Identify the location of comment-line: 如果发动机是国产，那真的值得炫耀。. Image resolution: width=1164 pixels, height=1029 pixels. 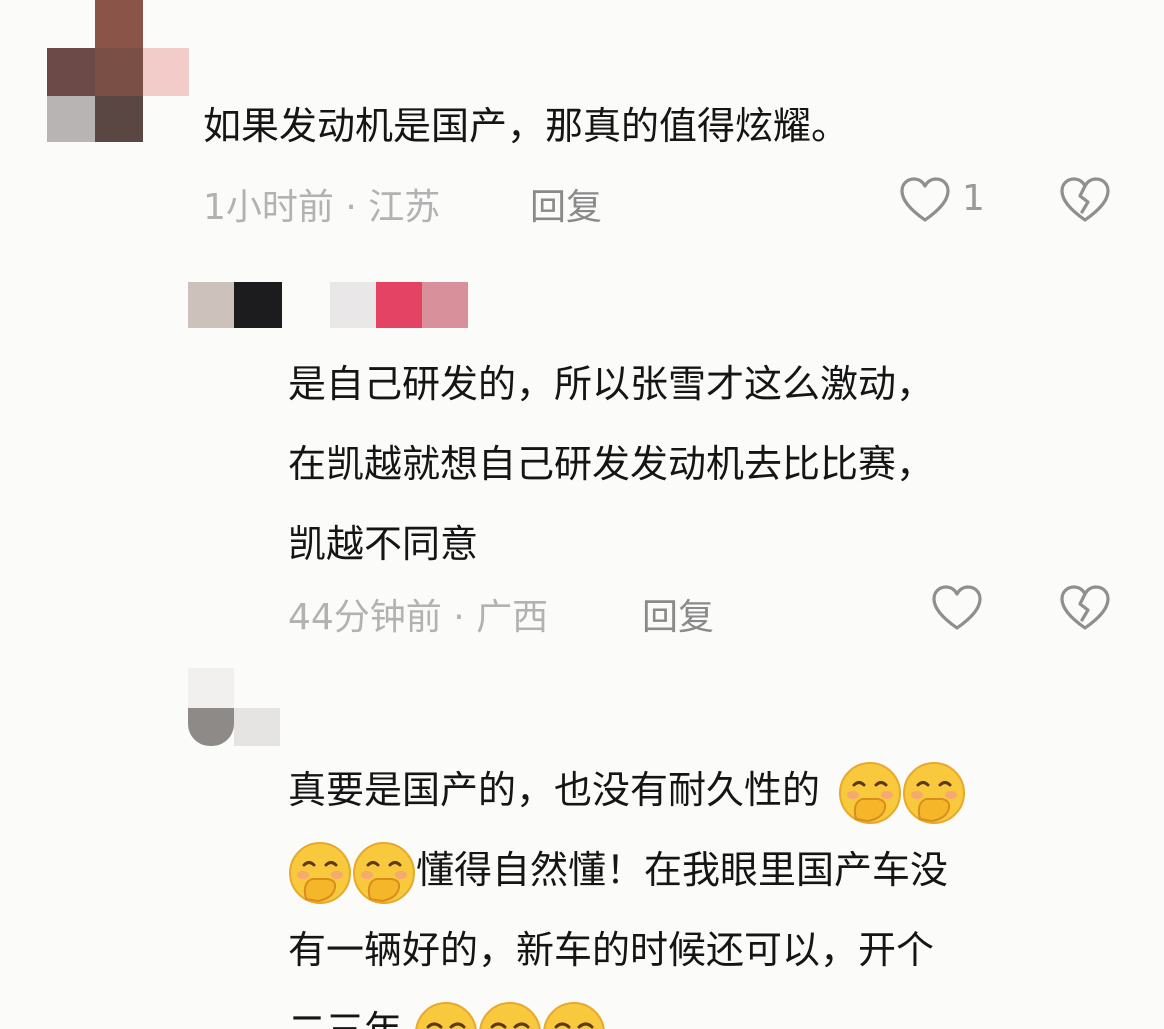
(526, 126).